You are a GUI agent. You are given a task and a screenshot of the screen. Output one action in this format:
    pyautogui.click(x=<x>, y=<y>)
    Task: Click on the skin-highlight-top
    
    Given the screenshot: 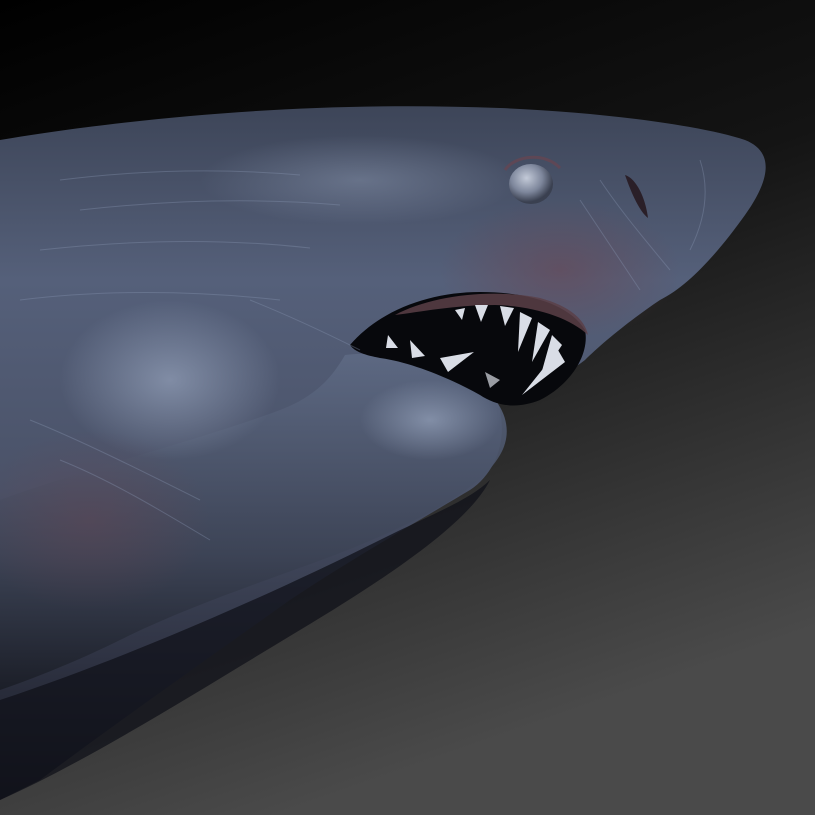 What is the action you would take?
    pyautogui.click(x=360, y=180)
    